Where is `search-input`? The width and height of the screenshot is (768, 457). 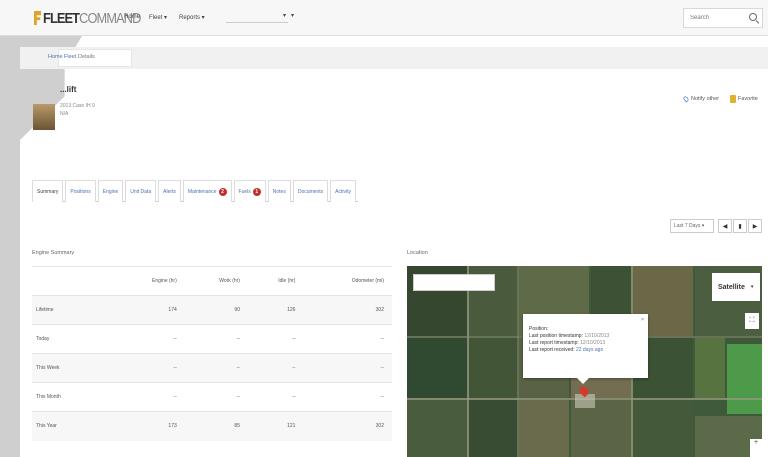
search-input is located at coordinates (712, 18).